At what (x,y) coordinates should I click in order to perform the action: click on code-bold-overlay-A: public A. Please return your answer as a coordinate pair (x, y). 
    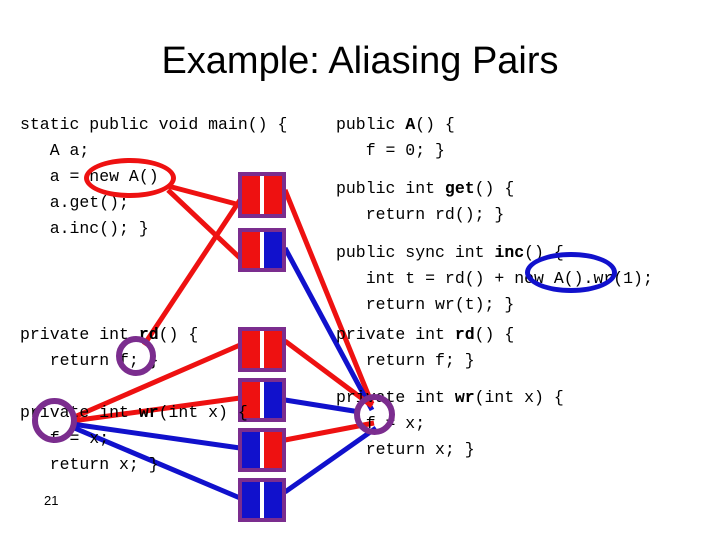
    Looking at the image, I should click on (410, 124).